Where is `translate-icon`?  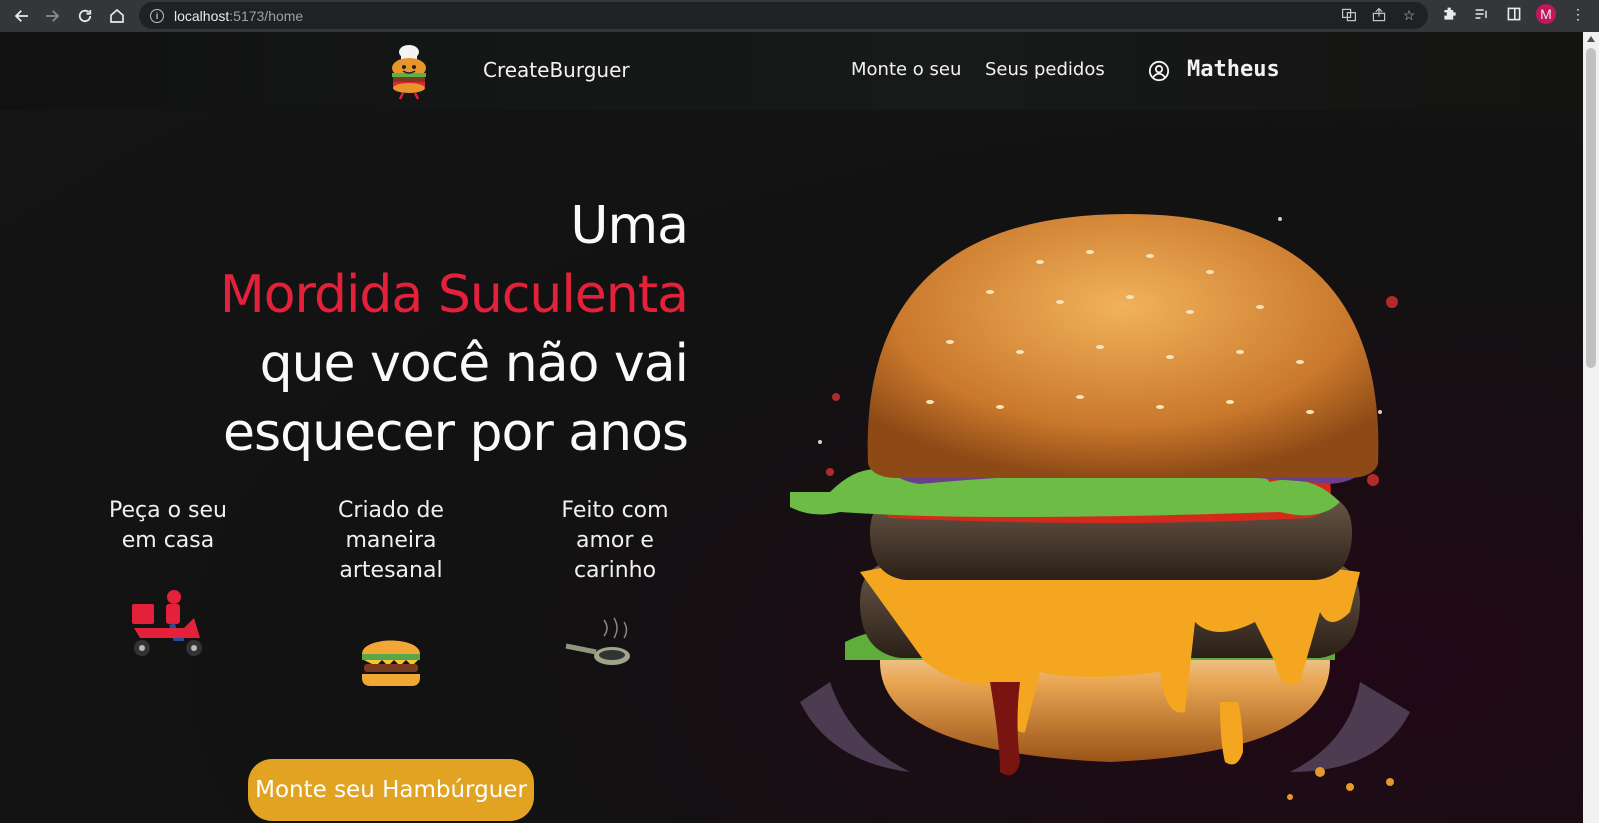 translate-icon is located at coordinates (1349, 15).